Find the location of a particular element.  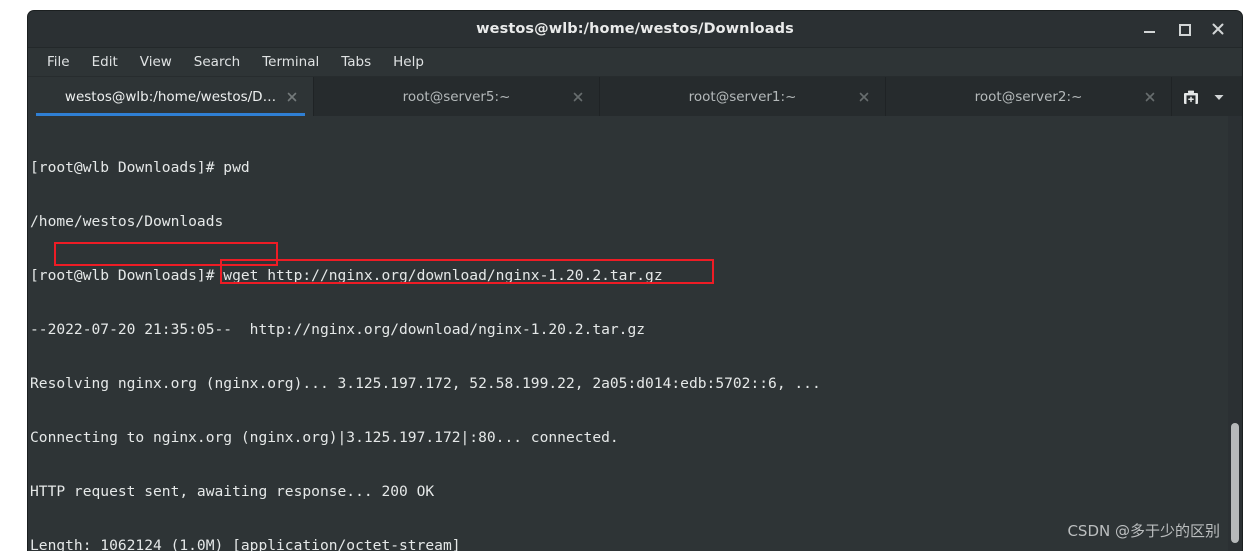

terminal-scrollbar is located at coordinates (1235, 333).